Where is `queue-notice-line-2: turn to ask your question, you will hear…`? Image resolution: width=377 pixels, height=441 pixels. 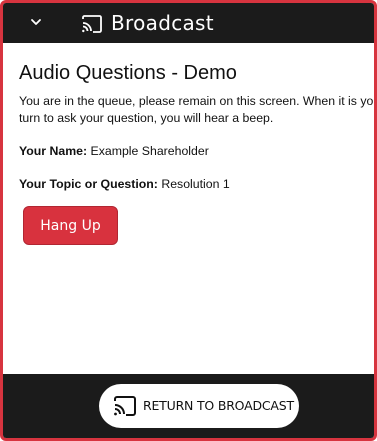
queue-notice-line-2: turn to ask your question, you will hear… is located at coordinates (146, 118).